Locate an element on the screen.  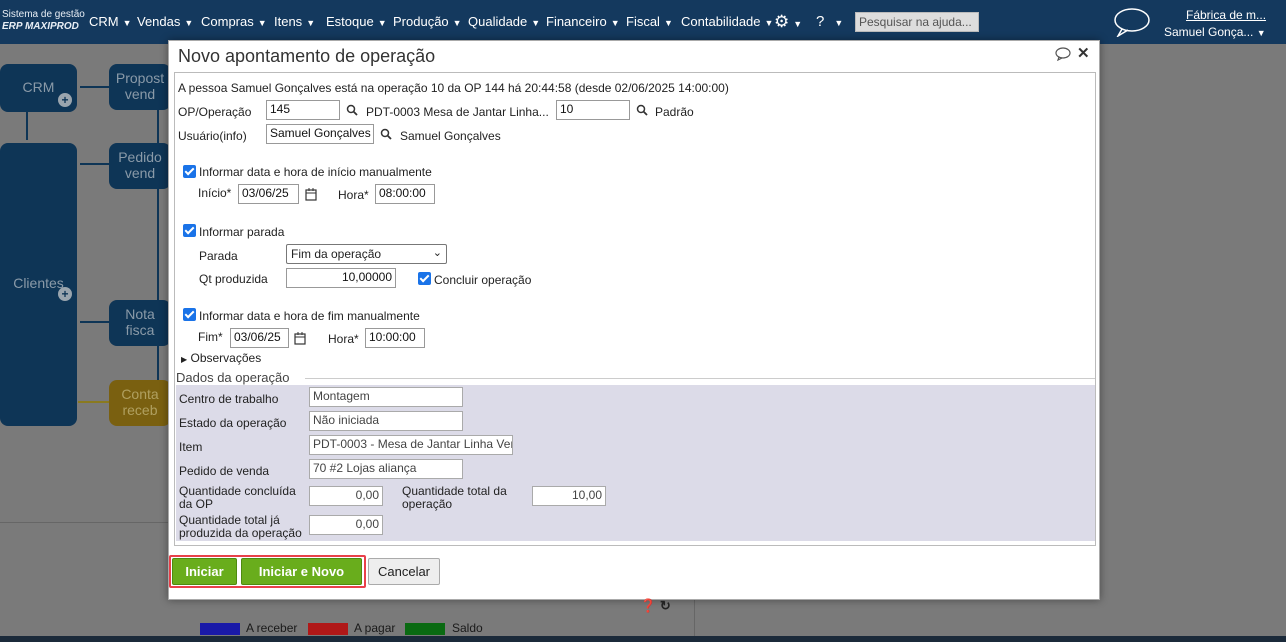
item-field: PDT-0003 - Mesa de Jantar Linha Ven is located at coordinates (411, 445).